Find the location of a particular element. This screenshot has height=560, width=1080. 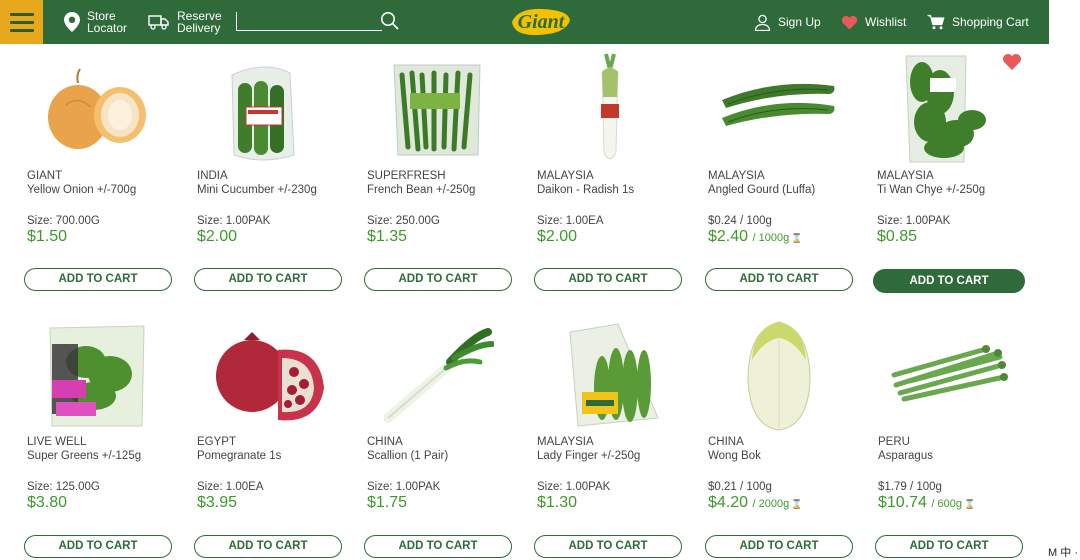

product-name: Angled Gourd (Luffa) is located at coordinates (761, 190).